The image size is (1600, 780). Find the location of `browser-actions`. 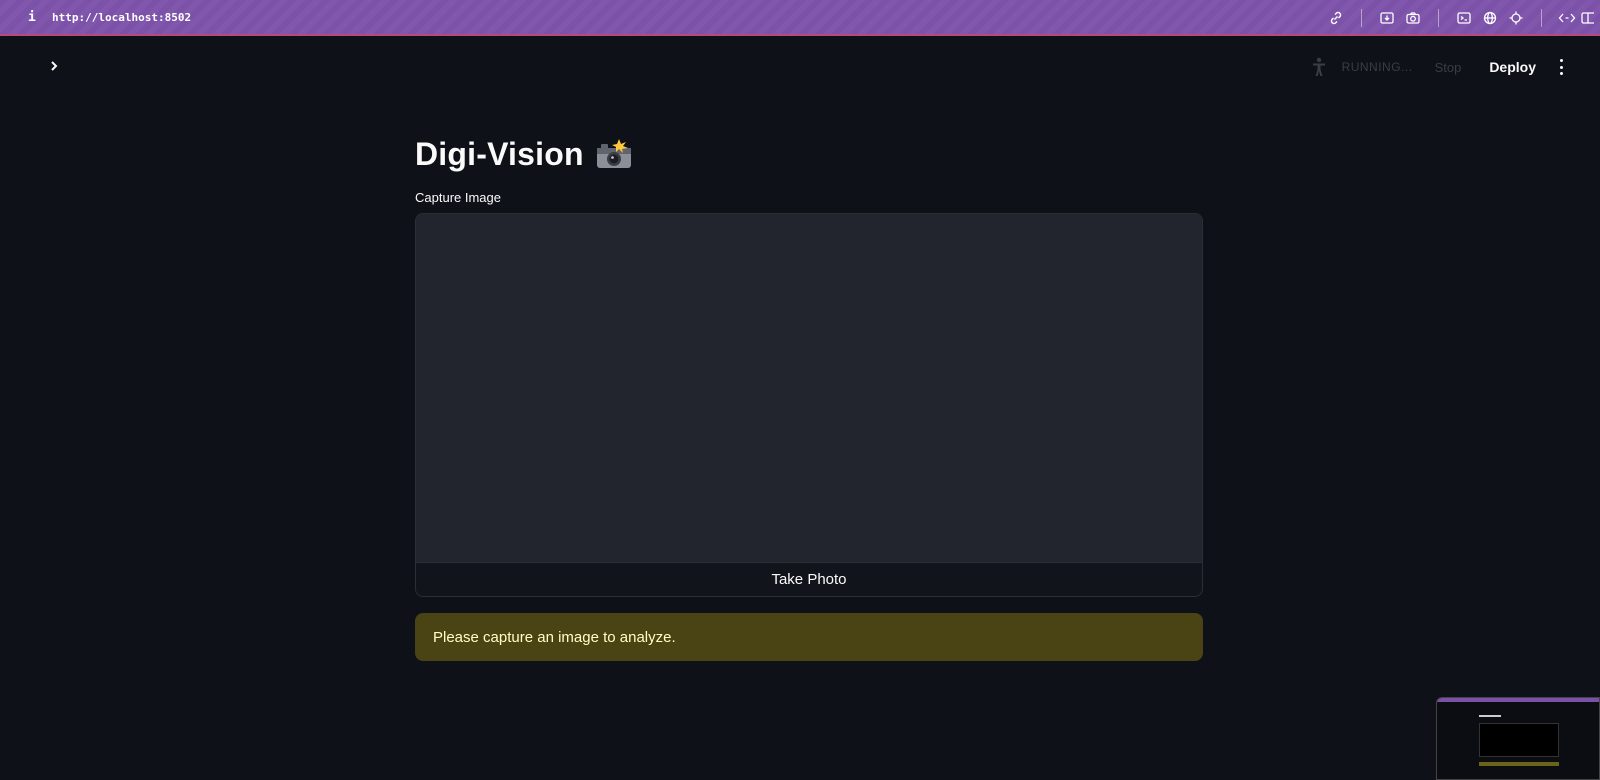

browser-actions is located at coordinates (1461, 18).